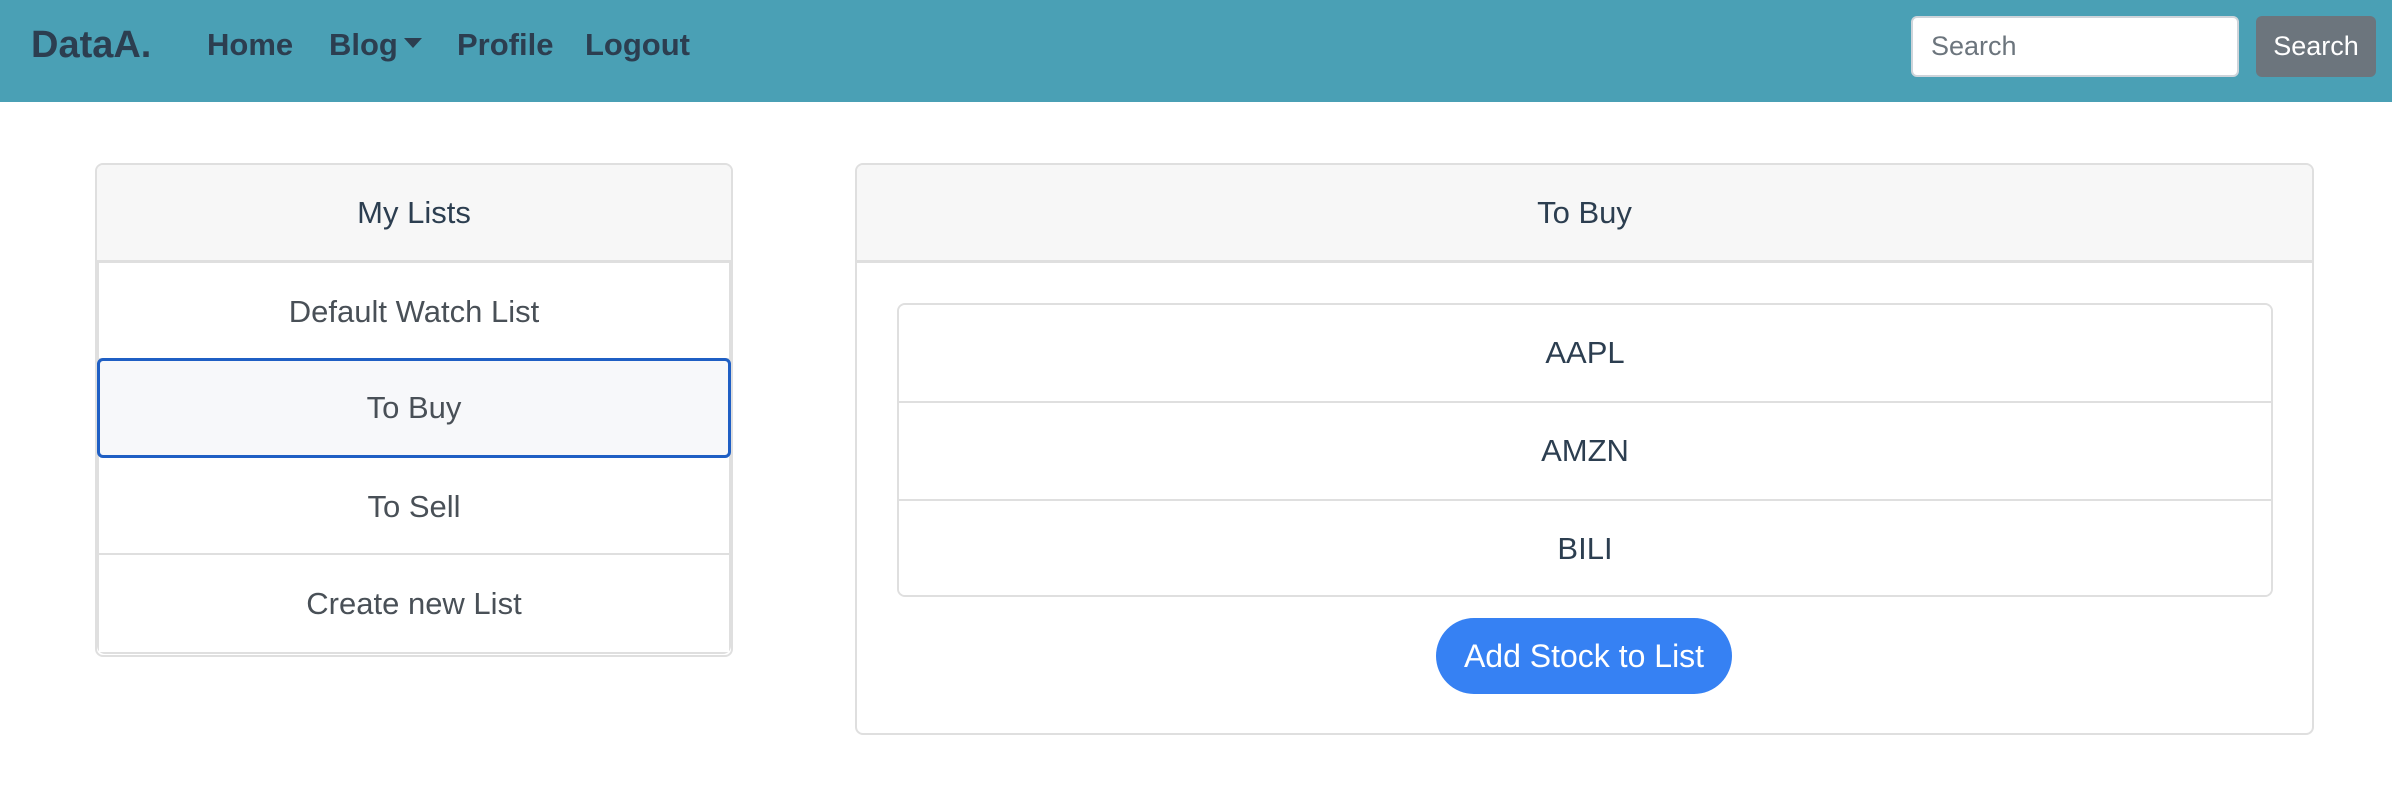 Image resolution: width=2392 pixels, height=786 pixels. What do you see at coordinates (414, 311) in the screenshot?
I see `list-item-default-watch-list: Default Watch List` at bounding box center [414, 311].